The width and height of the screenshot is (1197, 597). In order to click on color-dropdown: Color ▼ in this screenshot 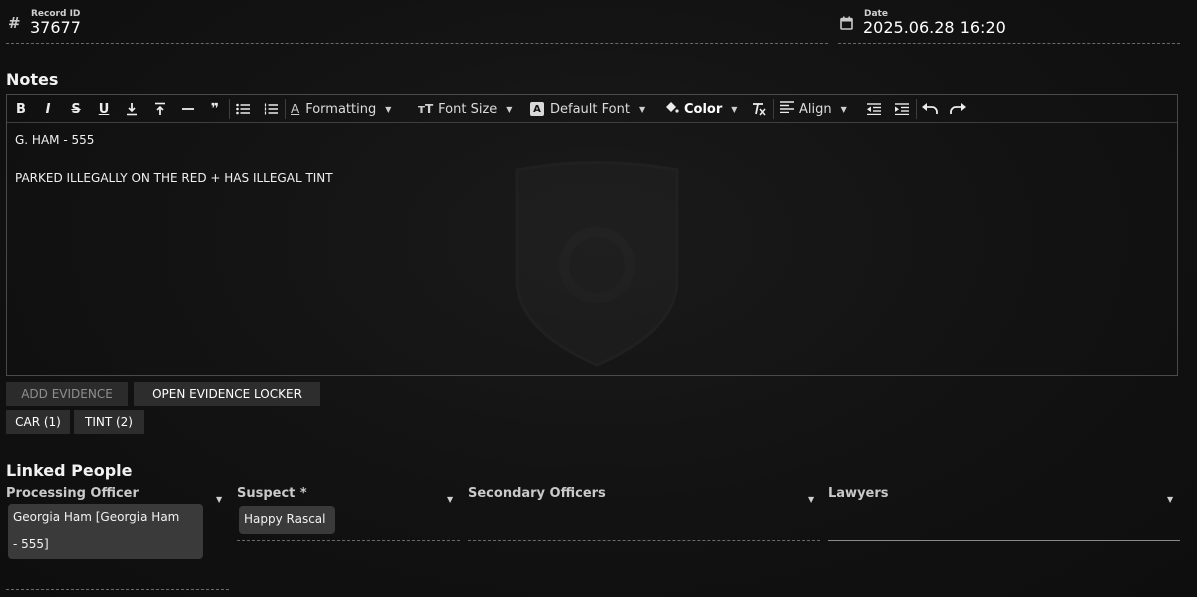, I will do `click(700, 109)`.